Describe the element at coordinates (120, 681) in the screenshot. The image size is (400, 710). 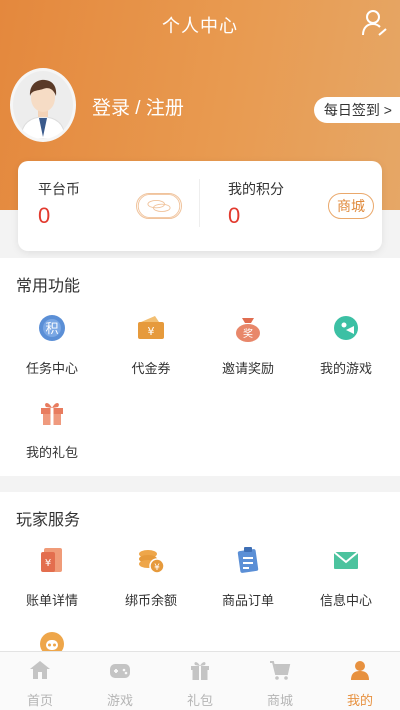
I see `tab-games: 游戏` at that location.